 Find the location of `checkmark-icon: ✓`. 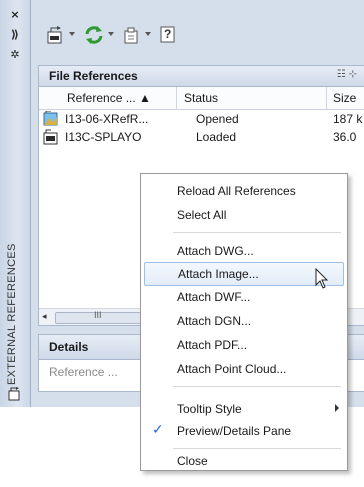

checkmark-icon: ✓ is located at coordinates (158, 430).